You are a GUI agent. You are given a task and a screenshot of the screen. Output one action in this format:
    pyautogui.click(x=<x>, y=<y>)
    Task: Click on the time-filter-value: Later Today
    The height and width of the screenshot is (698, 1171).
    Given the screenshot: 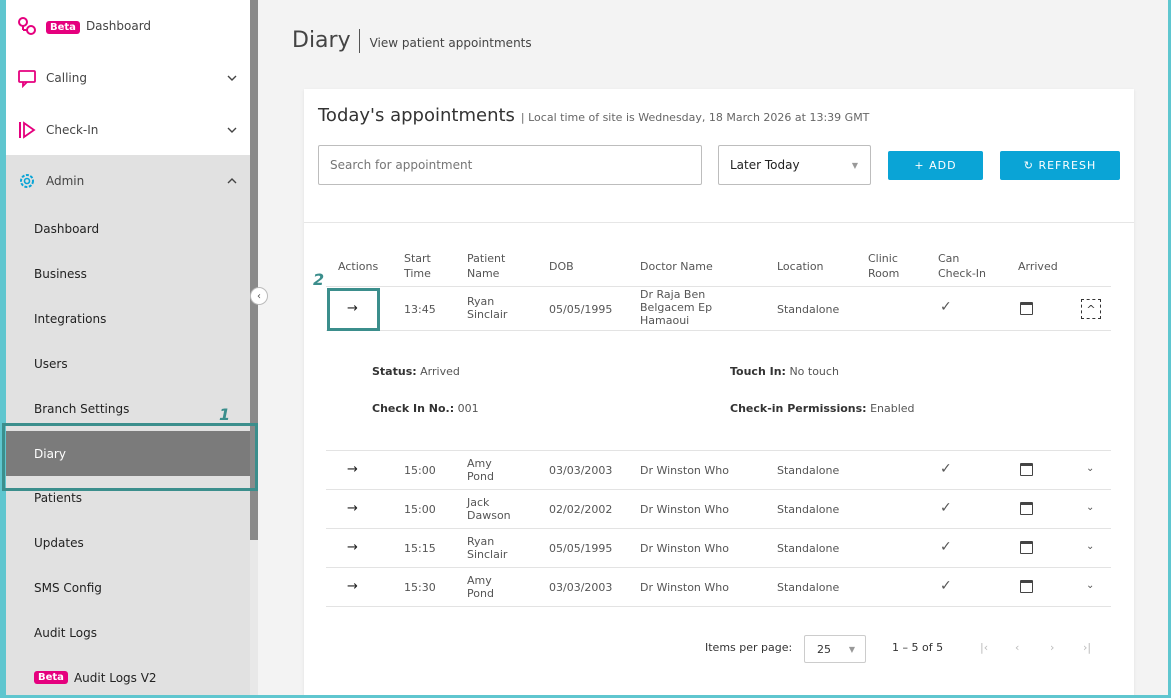 What is the action you would take?
    pyautogui.click(x=765, y=165)
    